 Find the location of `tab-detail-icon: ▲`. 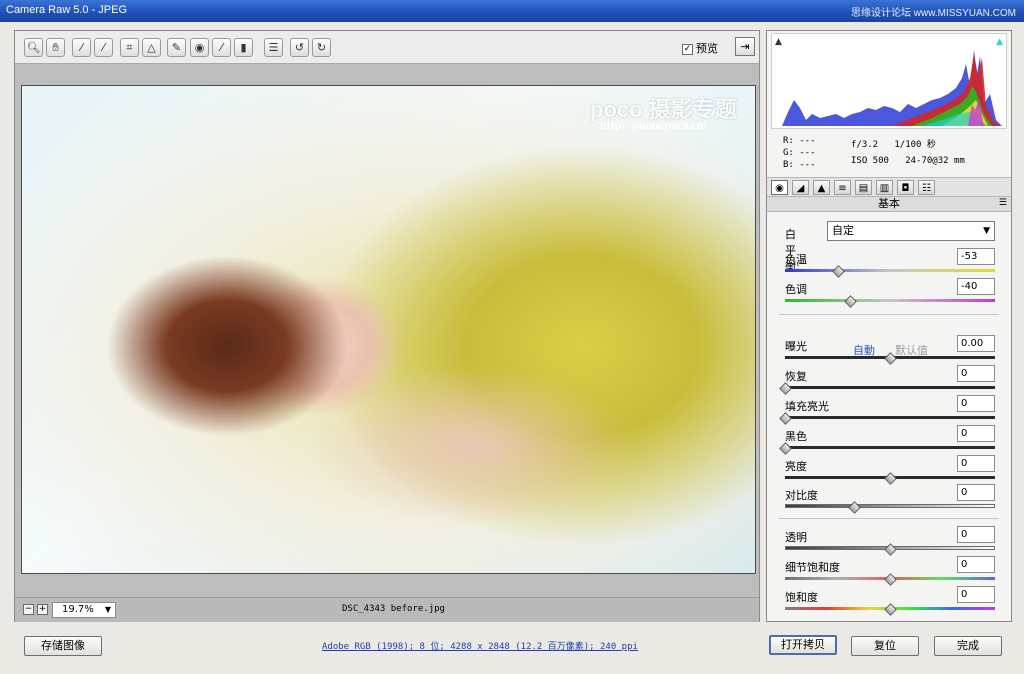

tab-detail-icon: ▲ is located at coordinates (821, 187).